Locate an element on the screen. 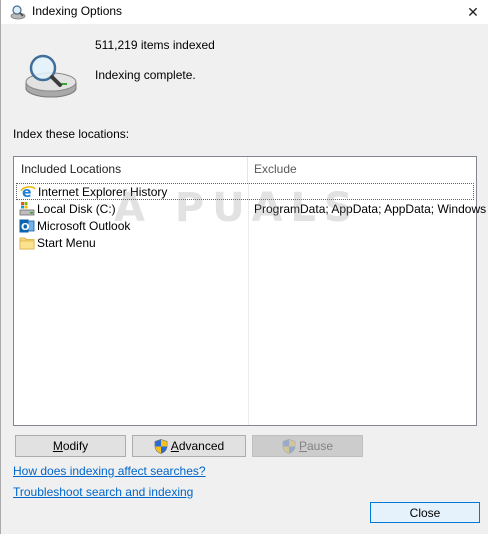  location-row-outlook: O Microsoft Outlook is located at coordinates (245, 226).